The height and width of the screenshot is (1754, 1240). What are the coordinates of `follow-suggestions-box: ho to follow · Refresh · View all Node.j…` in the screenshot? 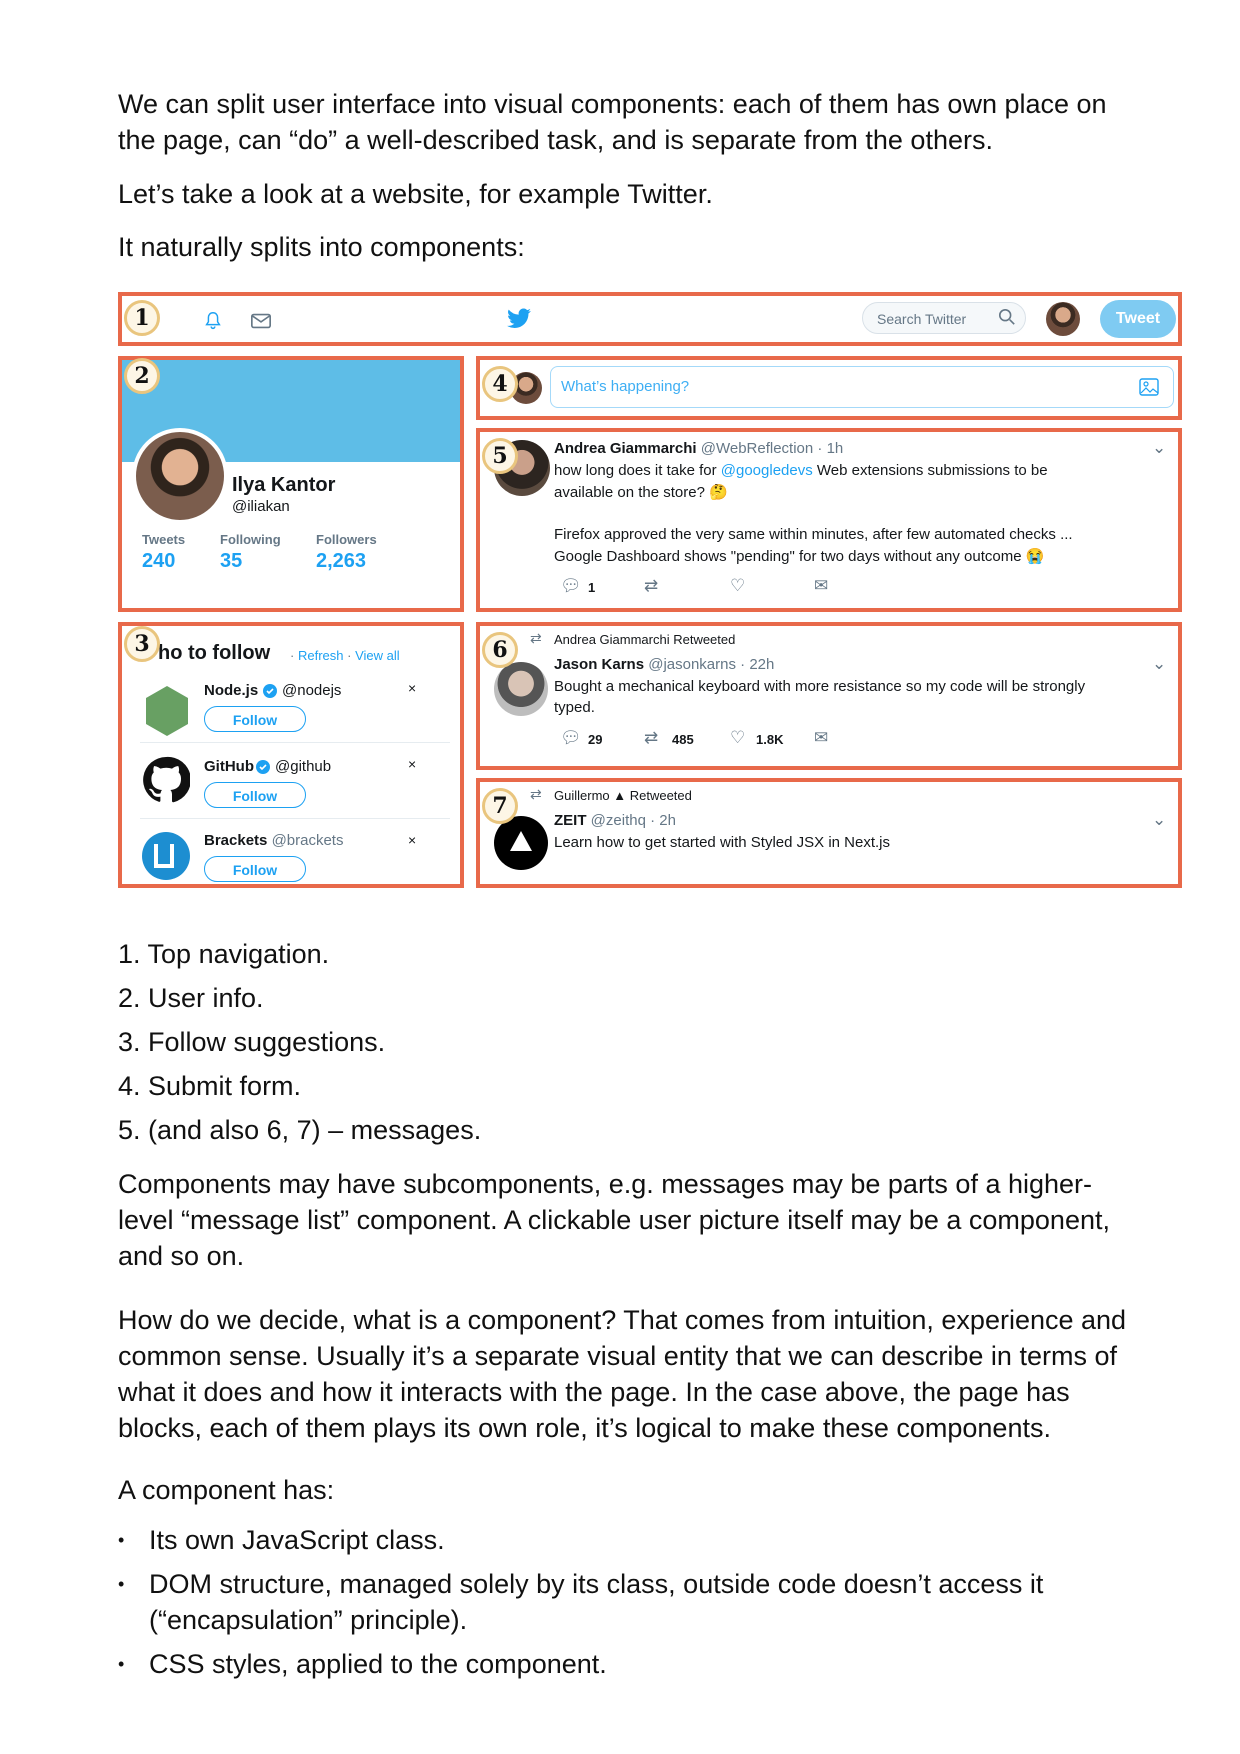 It's located at (291, 755).